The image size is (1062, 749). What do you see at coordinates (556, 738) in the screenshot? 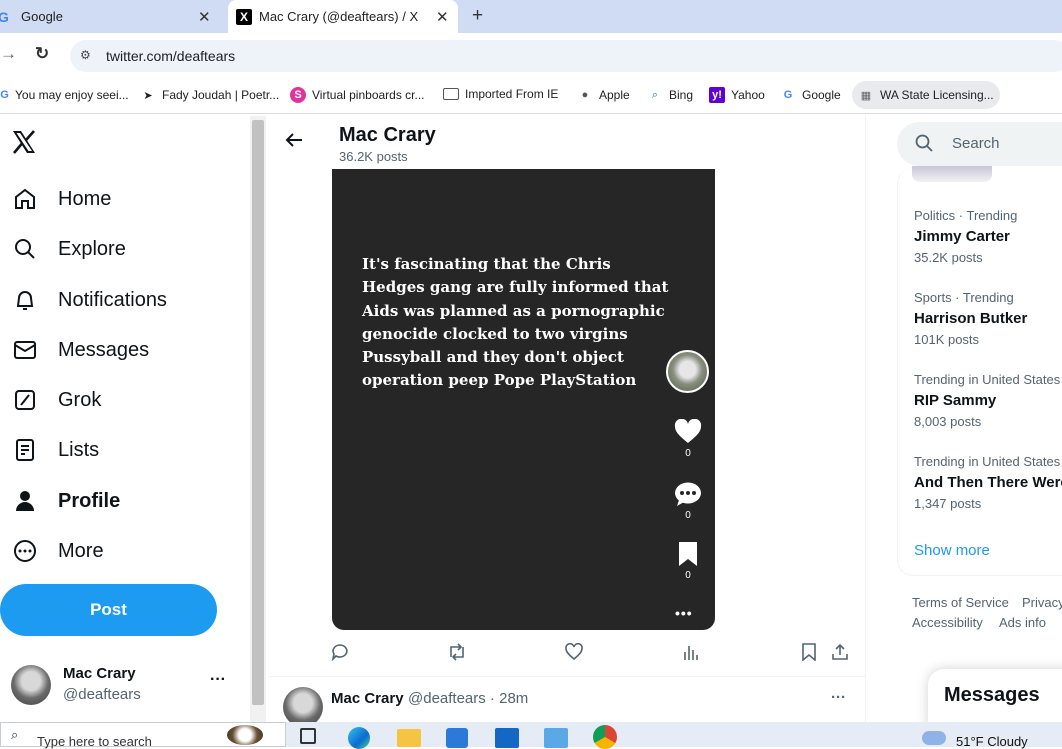
I see `photos-icon` at bounding box center [556, 738].